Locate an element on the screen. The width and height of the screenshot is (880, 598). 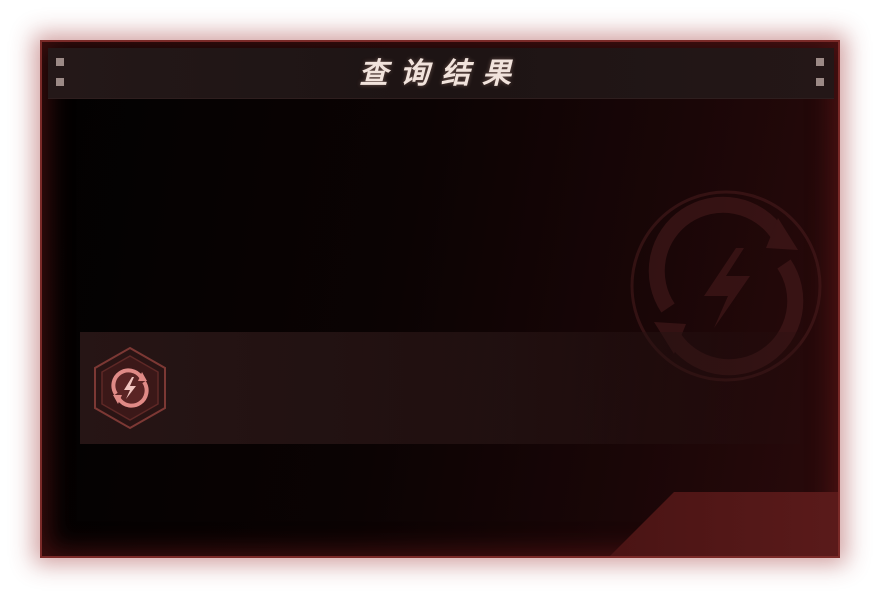
energy-refresh-icon is located at coordinates (130, 388).